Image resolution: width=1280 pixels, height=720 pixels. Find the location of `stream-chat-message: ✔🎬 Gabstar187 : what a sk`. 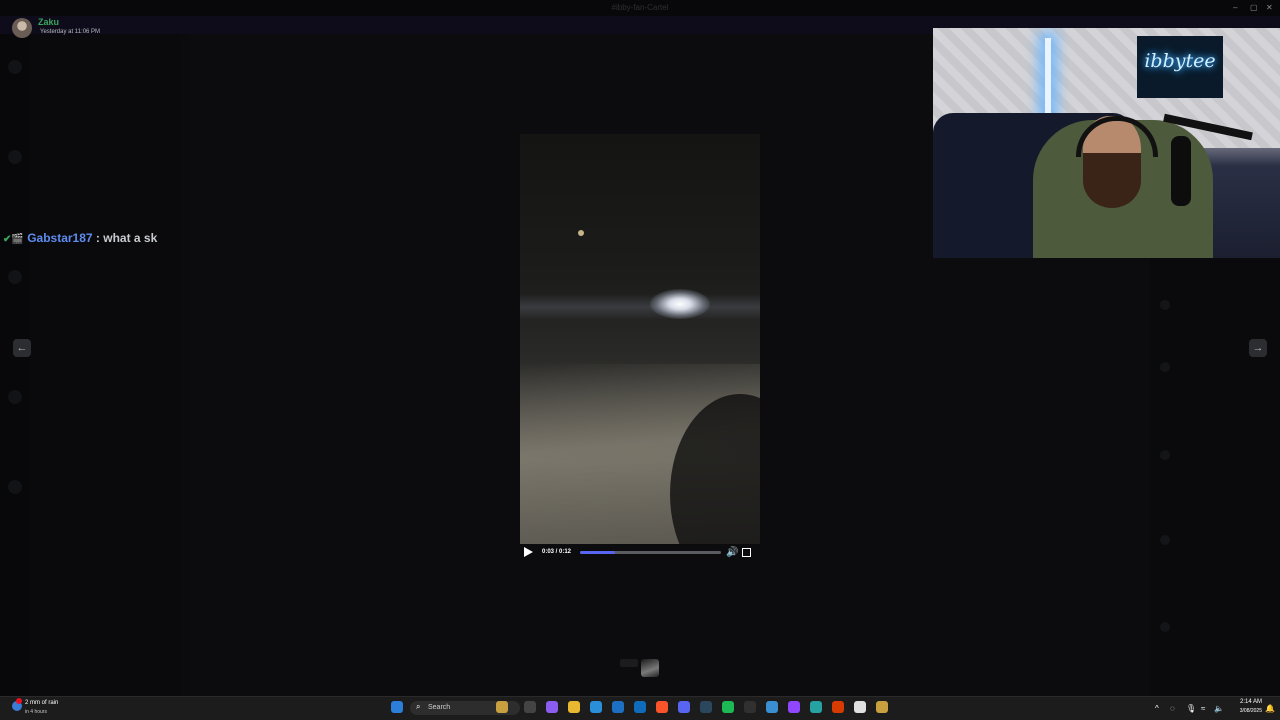

stream-chat-message: ✔🎬 Gabstar187 : what a sk is located at coordinates (80, 238).